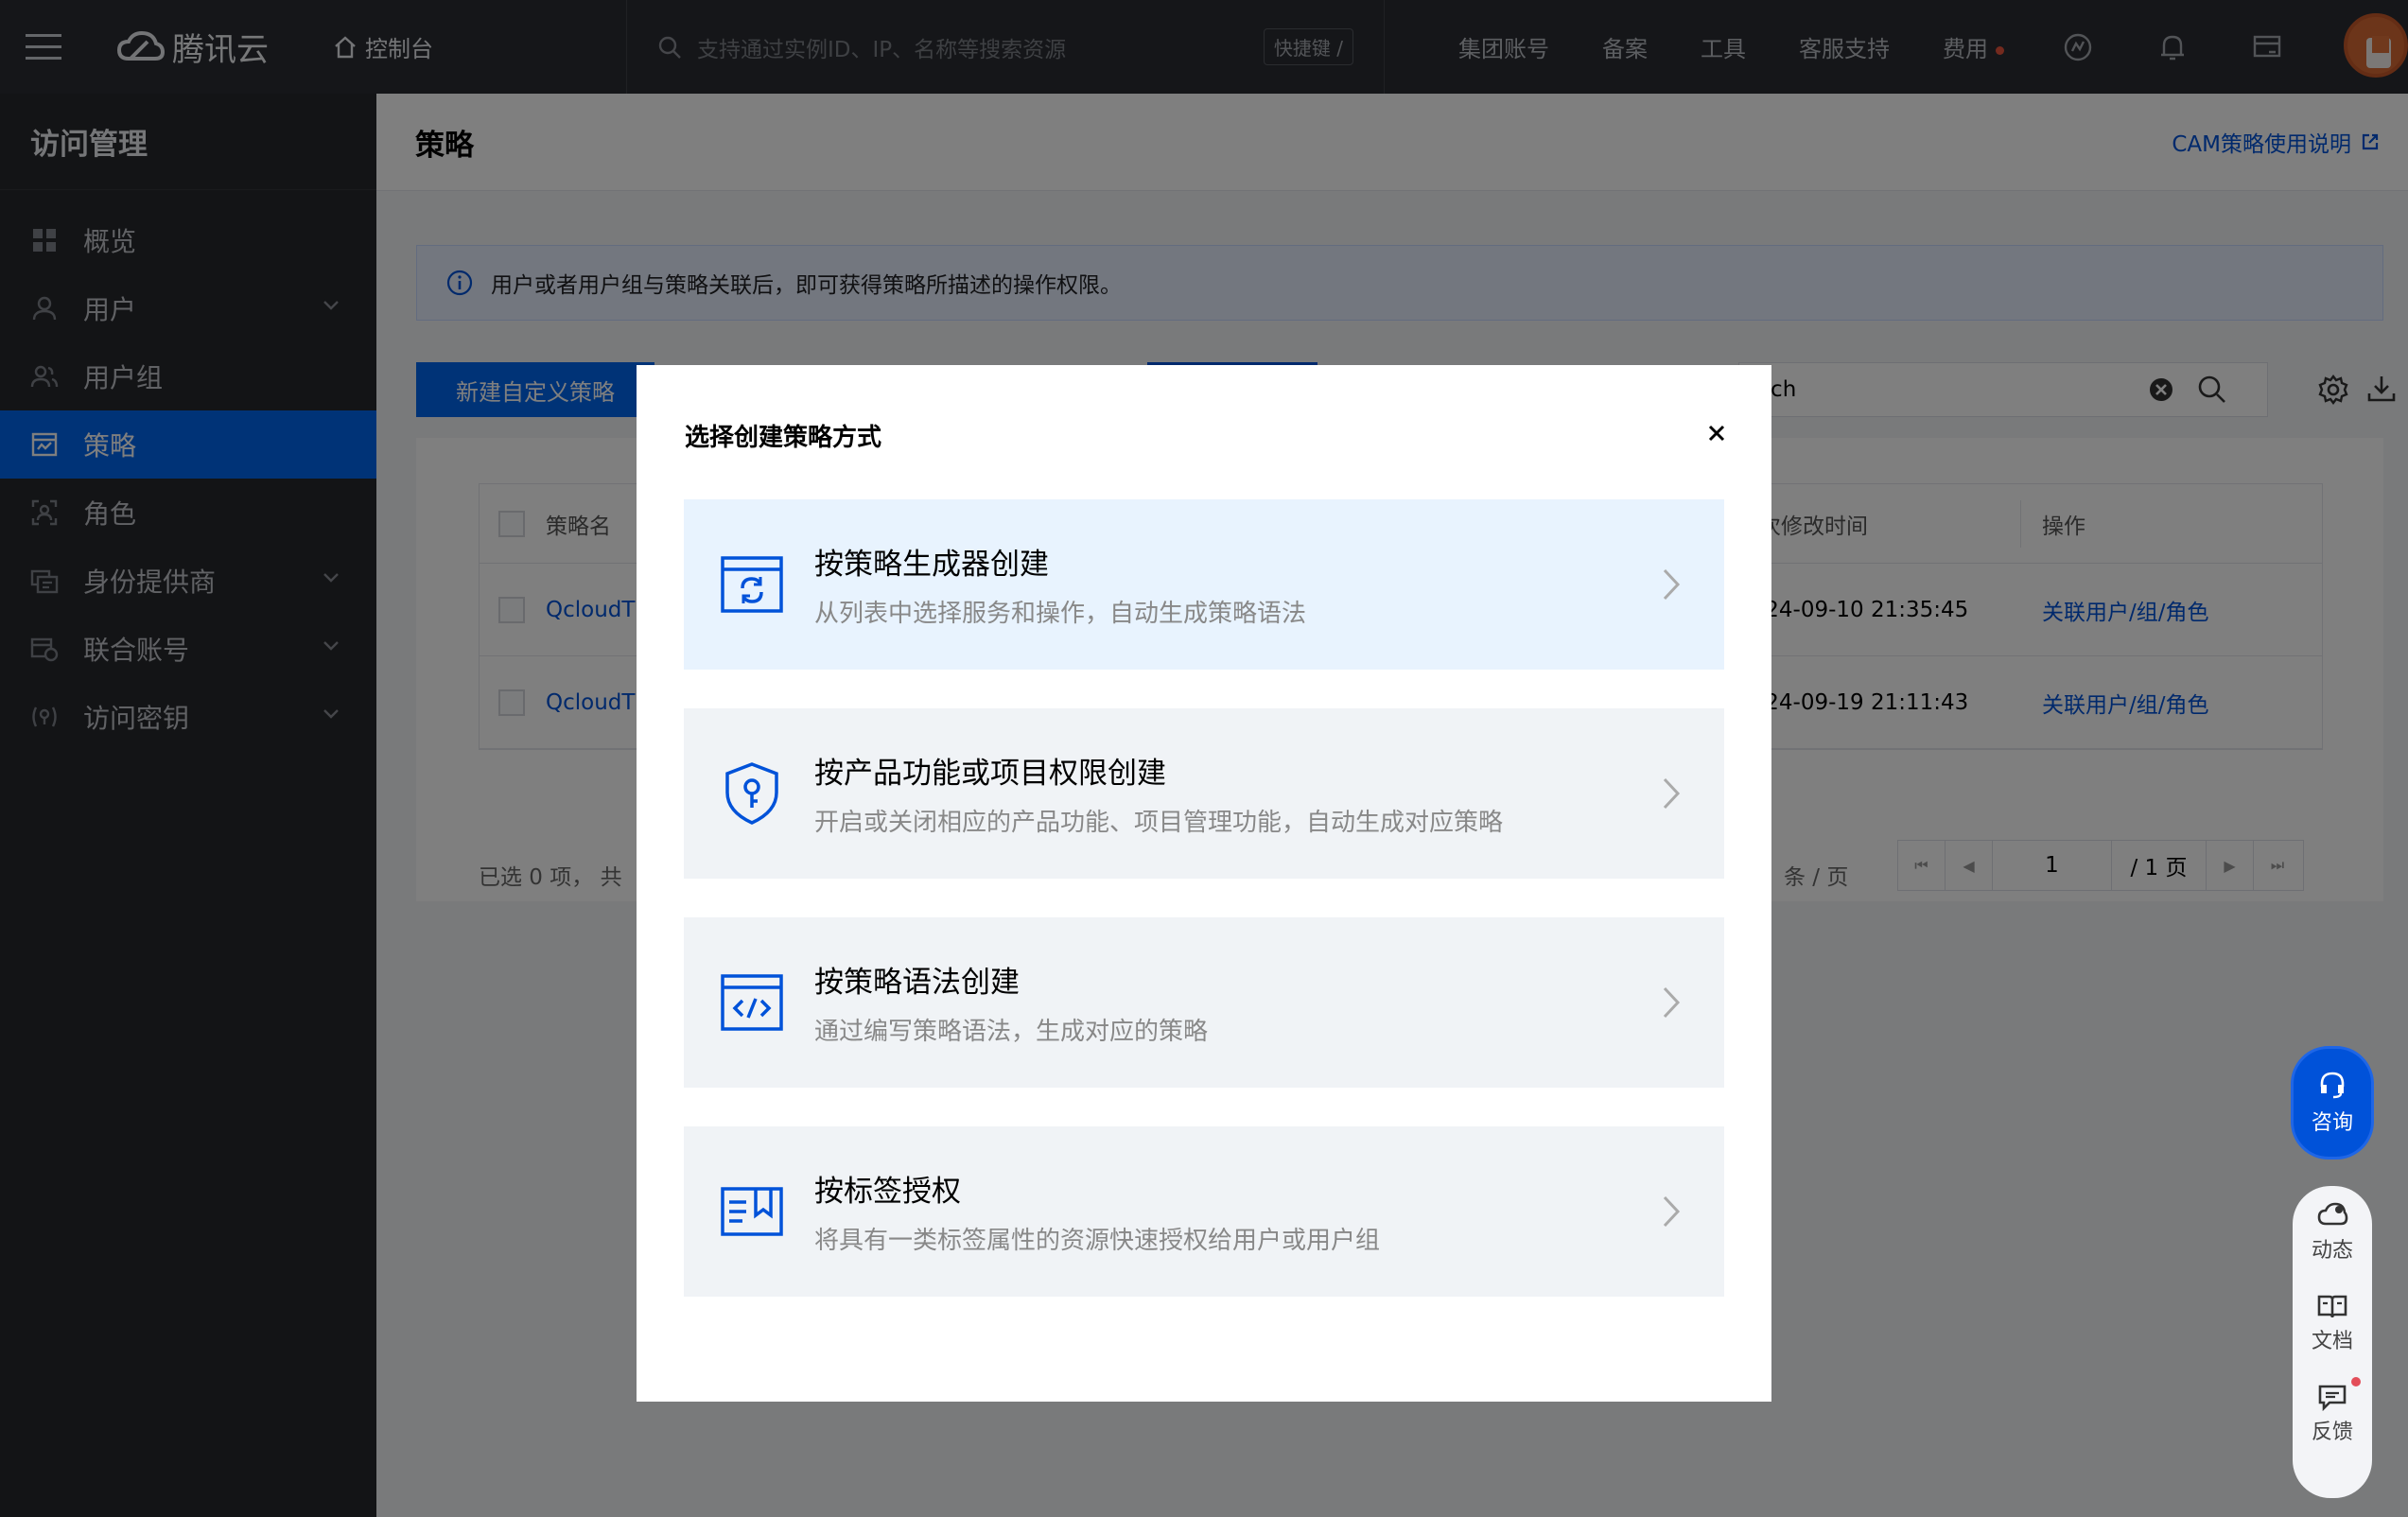  I want to click on feedback-icon, so click(2332, 1398).